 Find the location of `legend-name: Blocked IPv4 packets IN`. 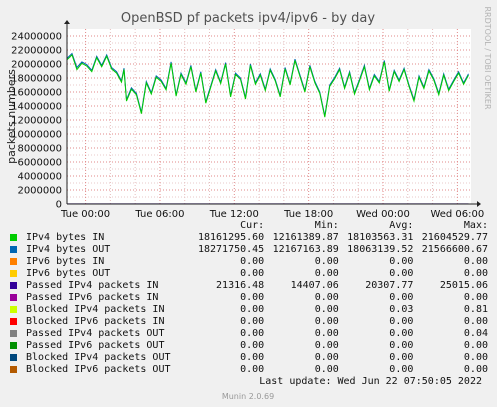

legend-name: Blocked IPv4 packets IN is located at coordinates (95, 309).